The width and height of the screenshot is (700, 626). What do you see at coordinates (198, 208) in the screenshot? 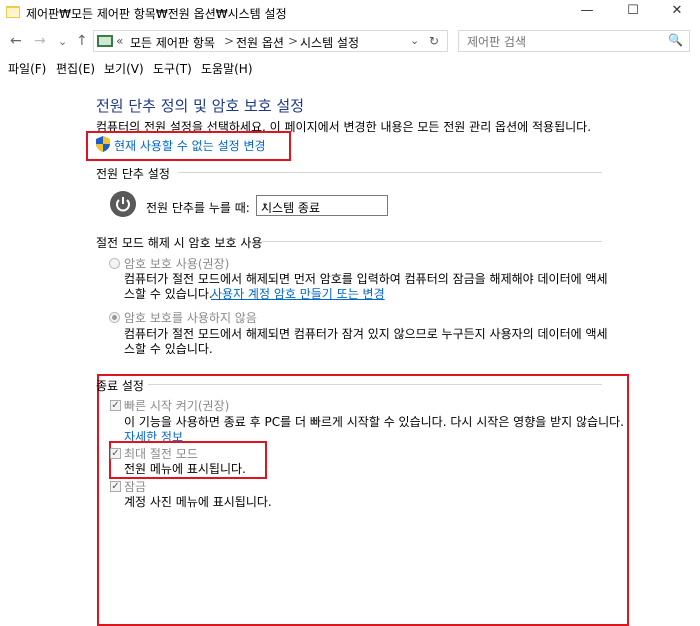
I see `power-button-label: 전원 단추를 누를 때:` at bounding box center [198, 208].